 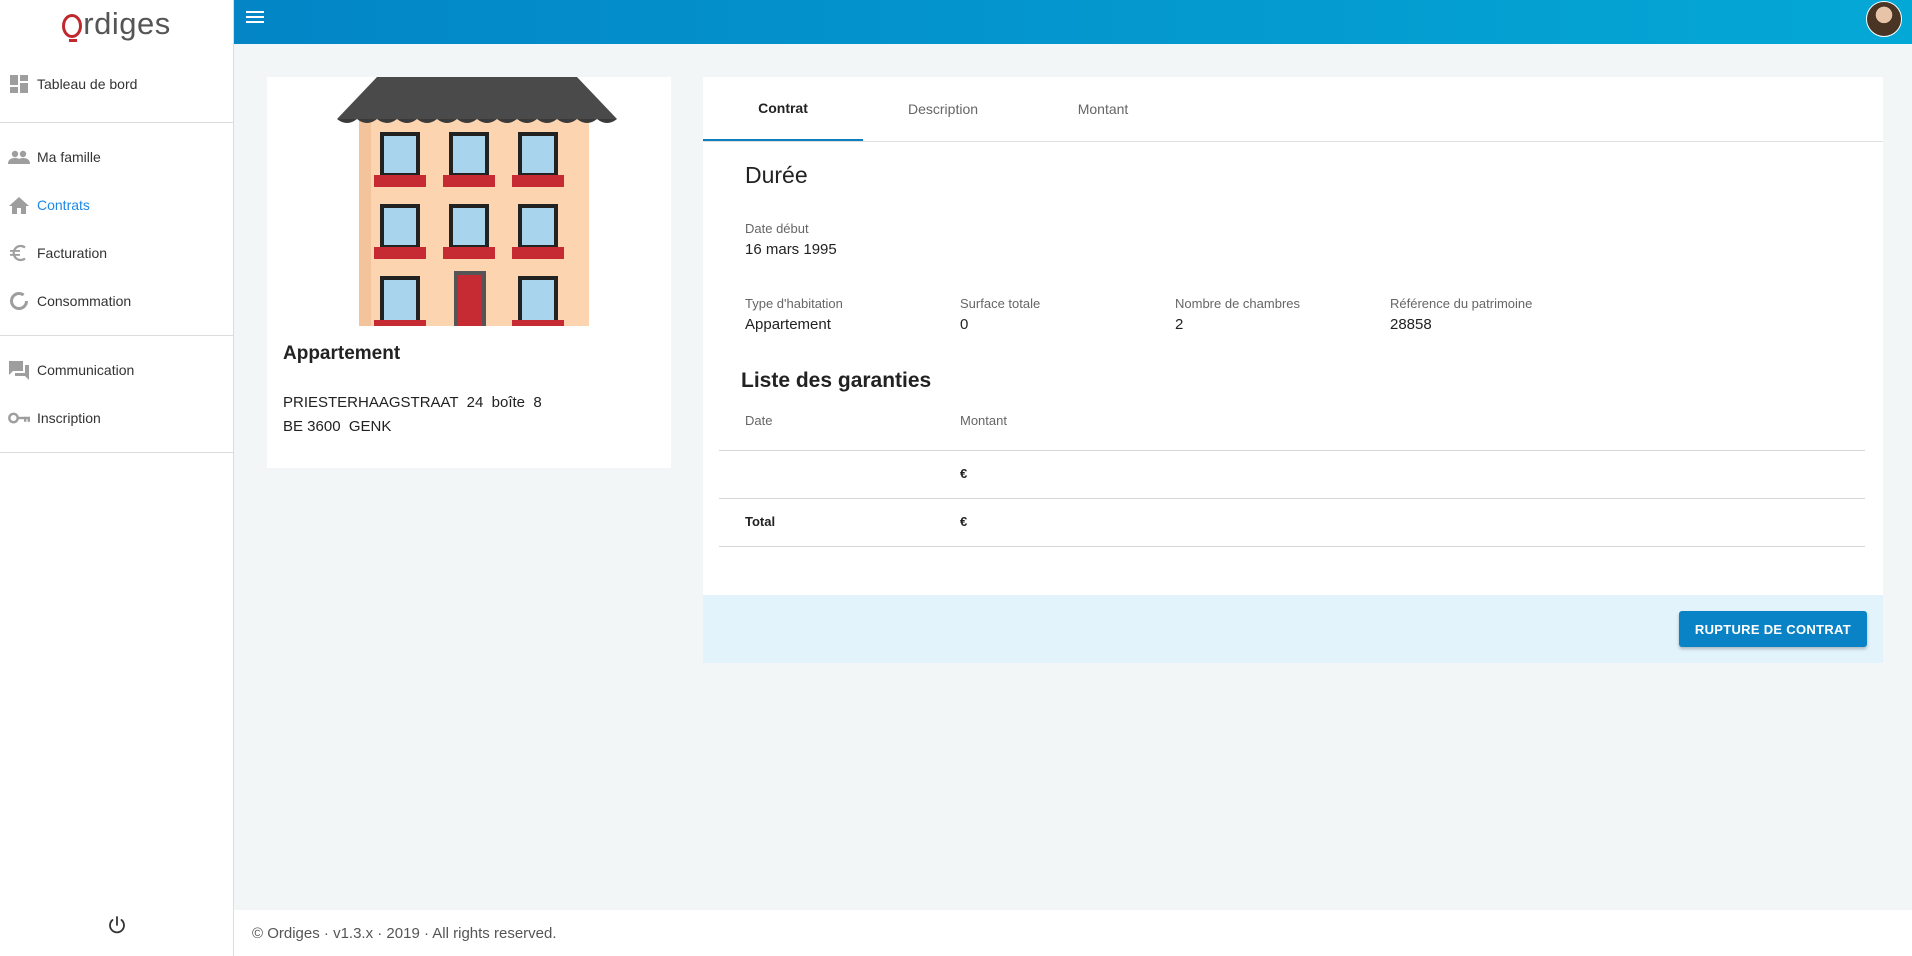 What do you see at coordinates (1293, 109) in the screenshot?
I see `tab-bar: Contrat Description Montant` at bounding box center [1293, 109].